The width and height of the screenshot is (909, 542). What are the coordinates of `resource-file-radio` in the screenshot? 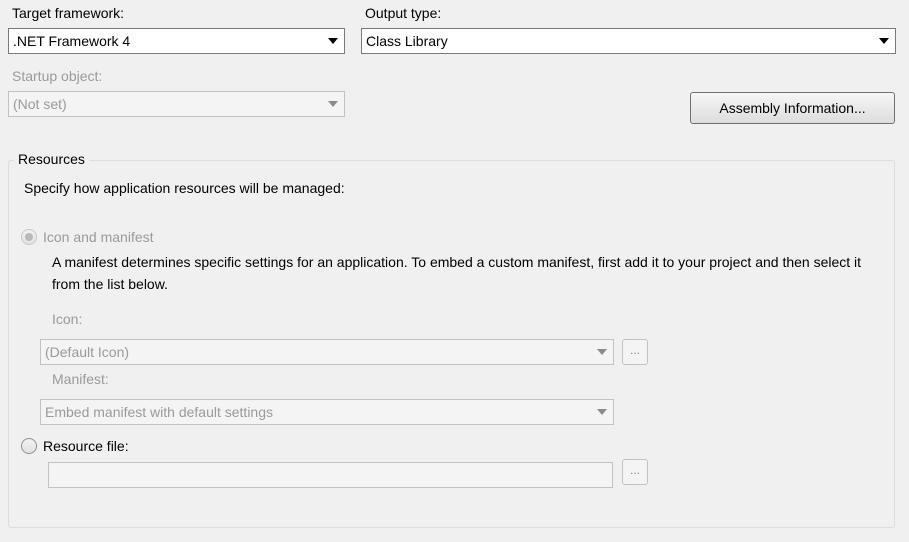 It's located at (29, 446).